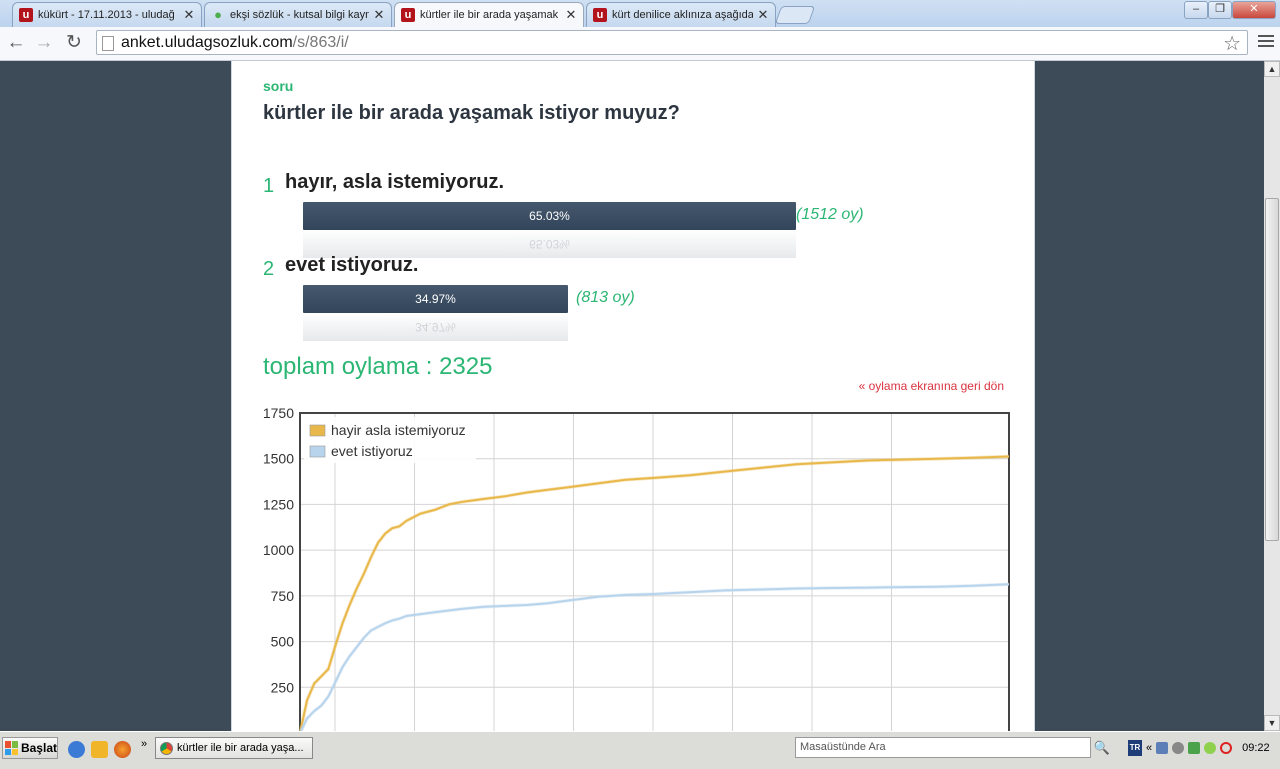 The width and height of the screenshot is (1280, 769). What do you see at coordinates (218, 14) in the screenshot?
I see `drop-favicon-icon: ●` at bounding box center [218, 14].